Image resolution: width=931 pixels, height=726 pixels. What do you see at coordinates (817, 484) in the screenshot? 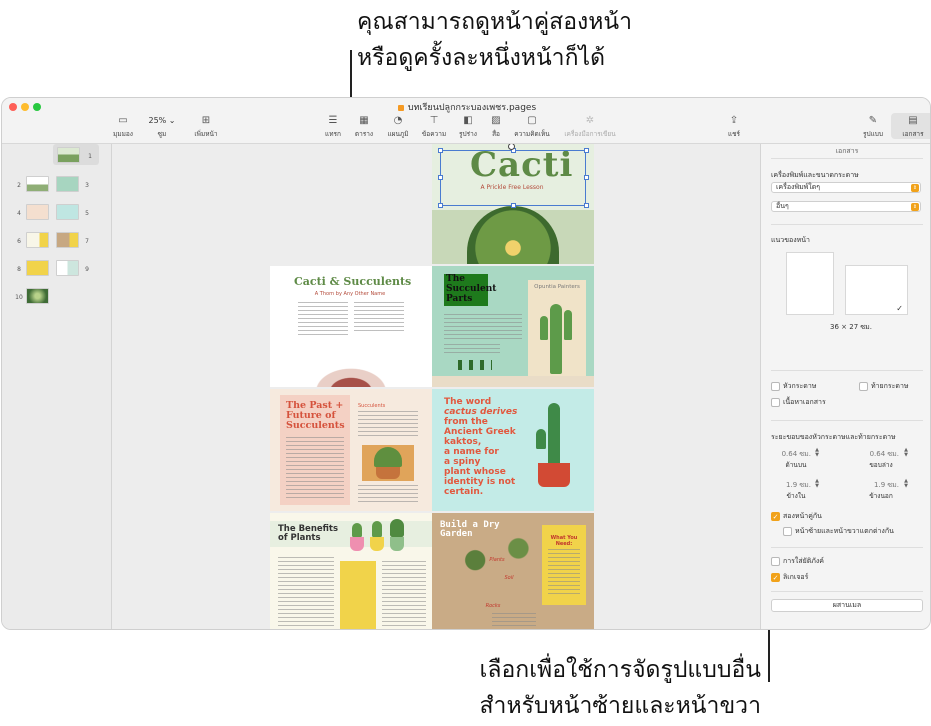
I see `inside-margin-stepper: ▲ ▼` at bounding box center [817, 484].